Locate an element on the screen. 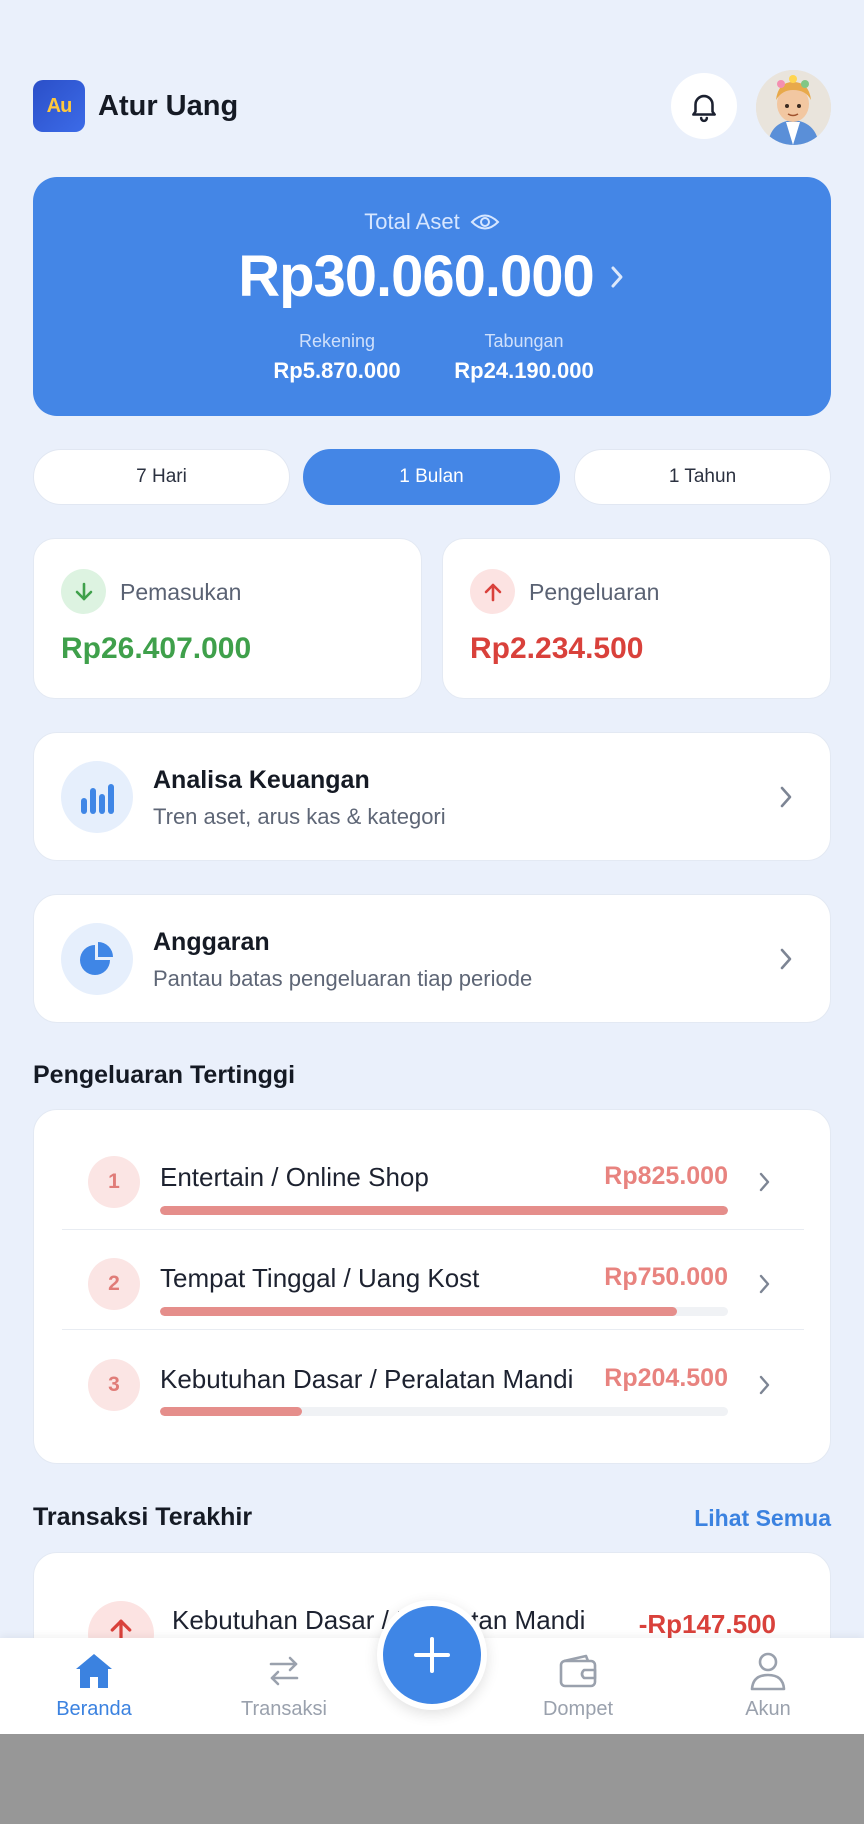  plus-icon is located at coordinates (432, 1655).